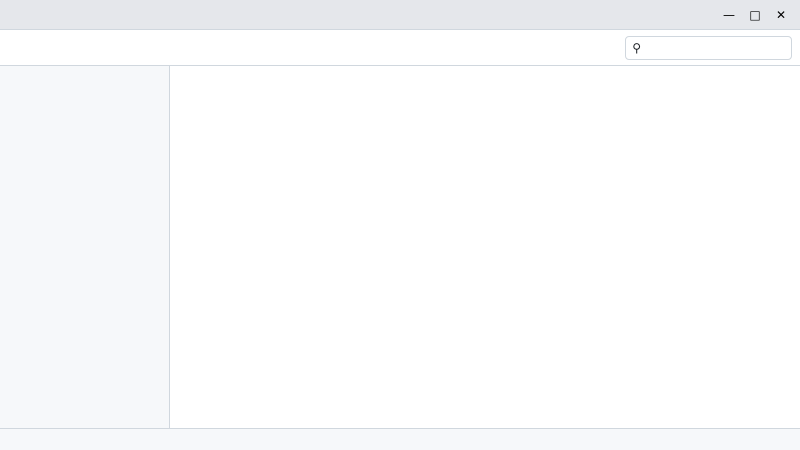 The height and width of the screenshot is (450, 800). I want to click on search-icon: ⚲, so click(636, 47).